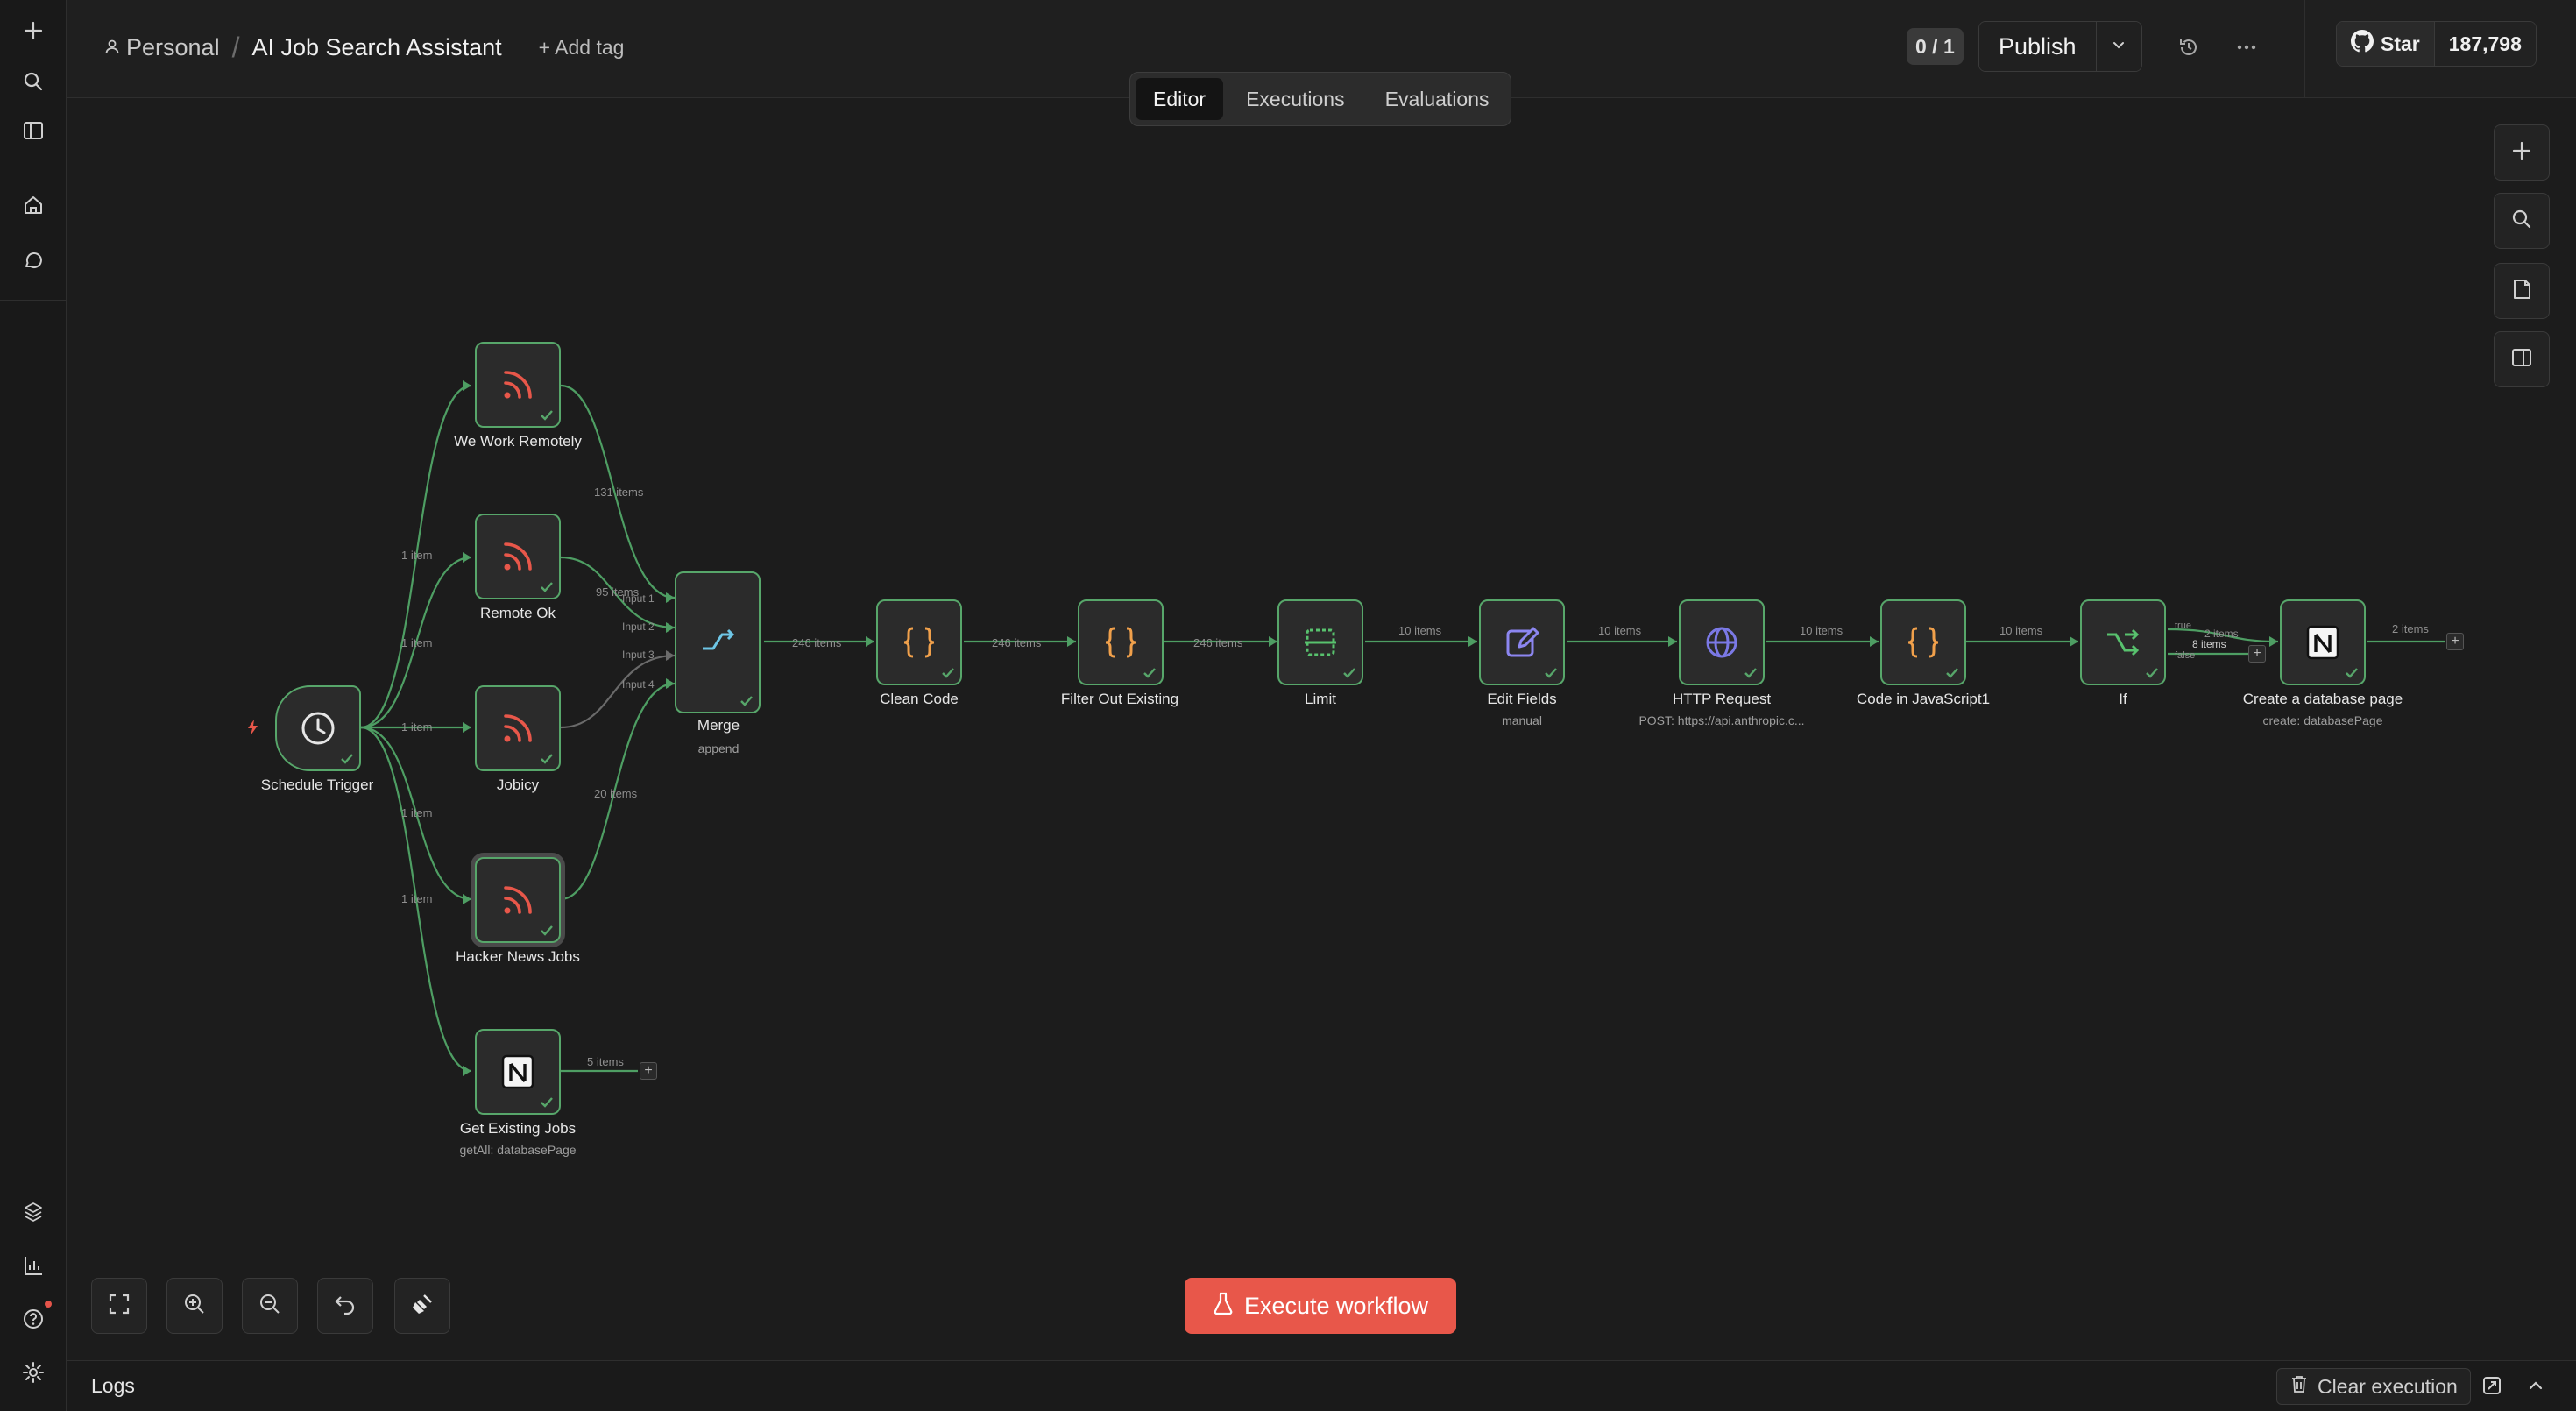 The image size is (2576, 1411). Describe the element at coordinates (2522, 359) in the screenshot. I see `side-panel-button` at that location.